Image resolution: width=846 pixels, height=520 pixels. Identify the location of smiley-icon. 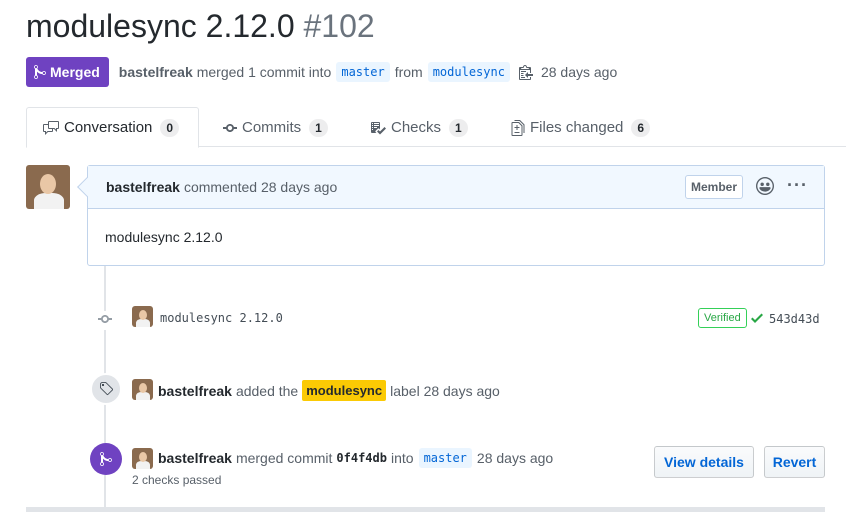
(765, 187).